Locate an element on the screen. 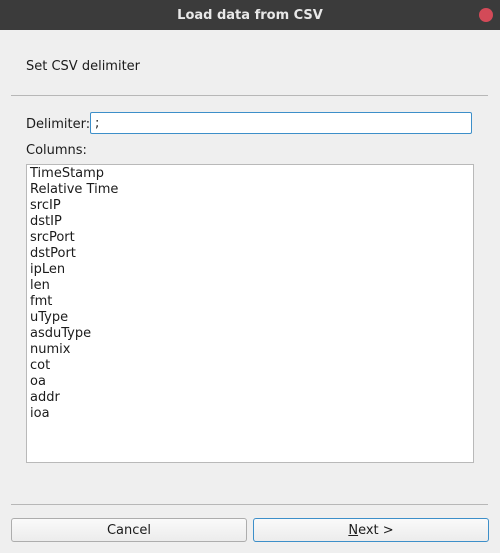 This screenshot has height=553, width=500. delimiter-input is located at coordinates (281, 123).